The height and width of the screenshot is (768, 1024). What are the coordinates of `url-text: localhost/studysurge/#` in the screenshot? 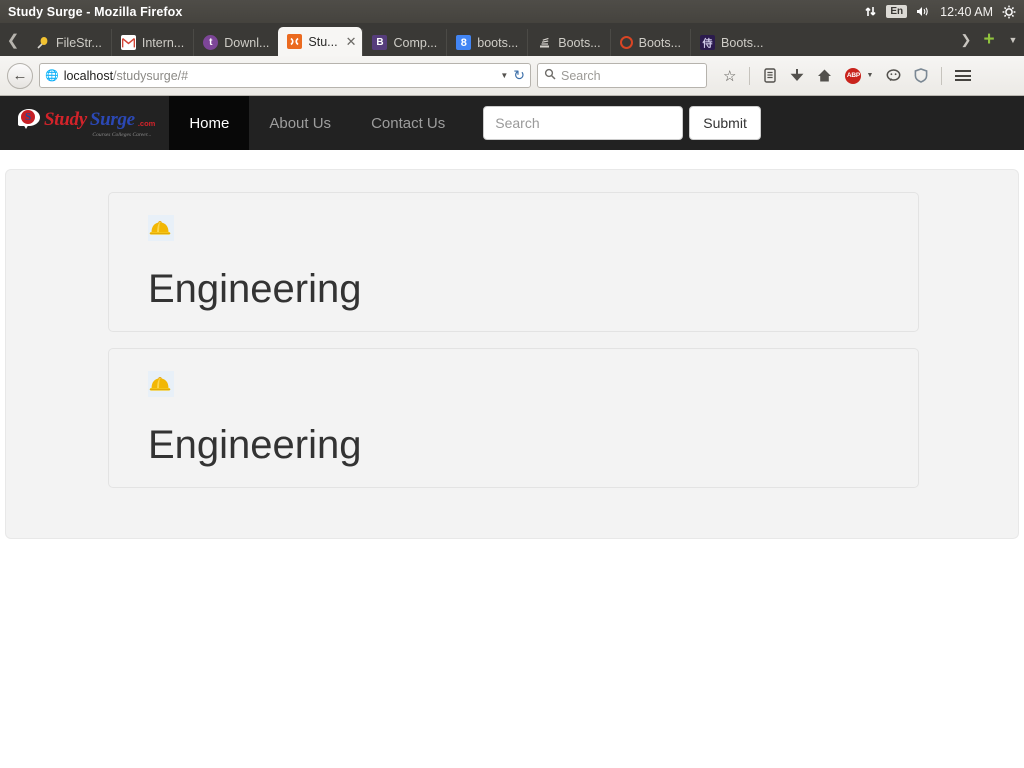 It's located at (280, 76).